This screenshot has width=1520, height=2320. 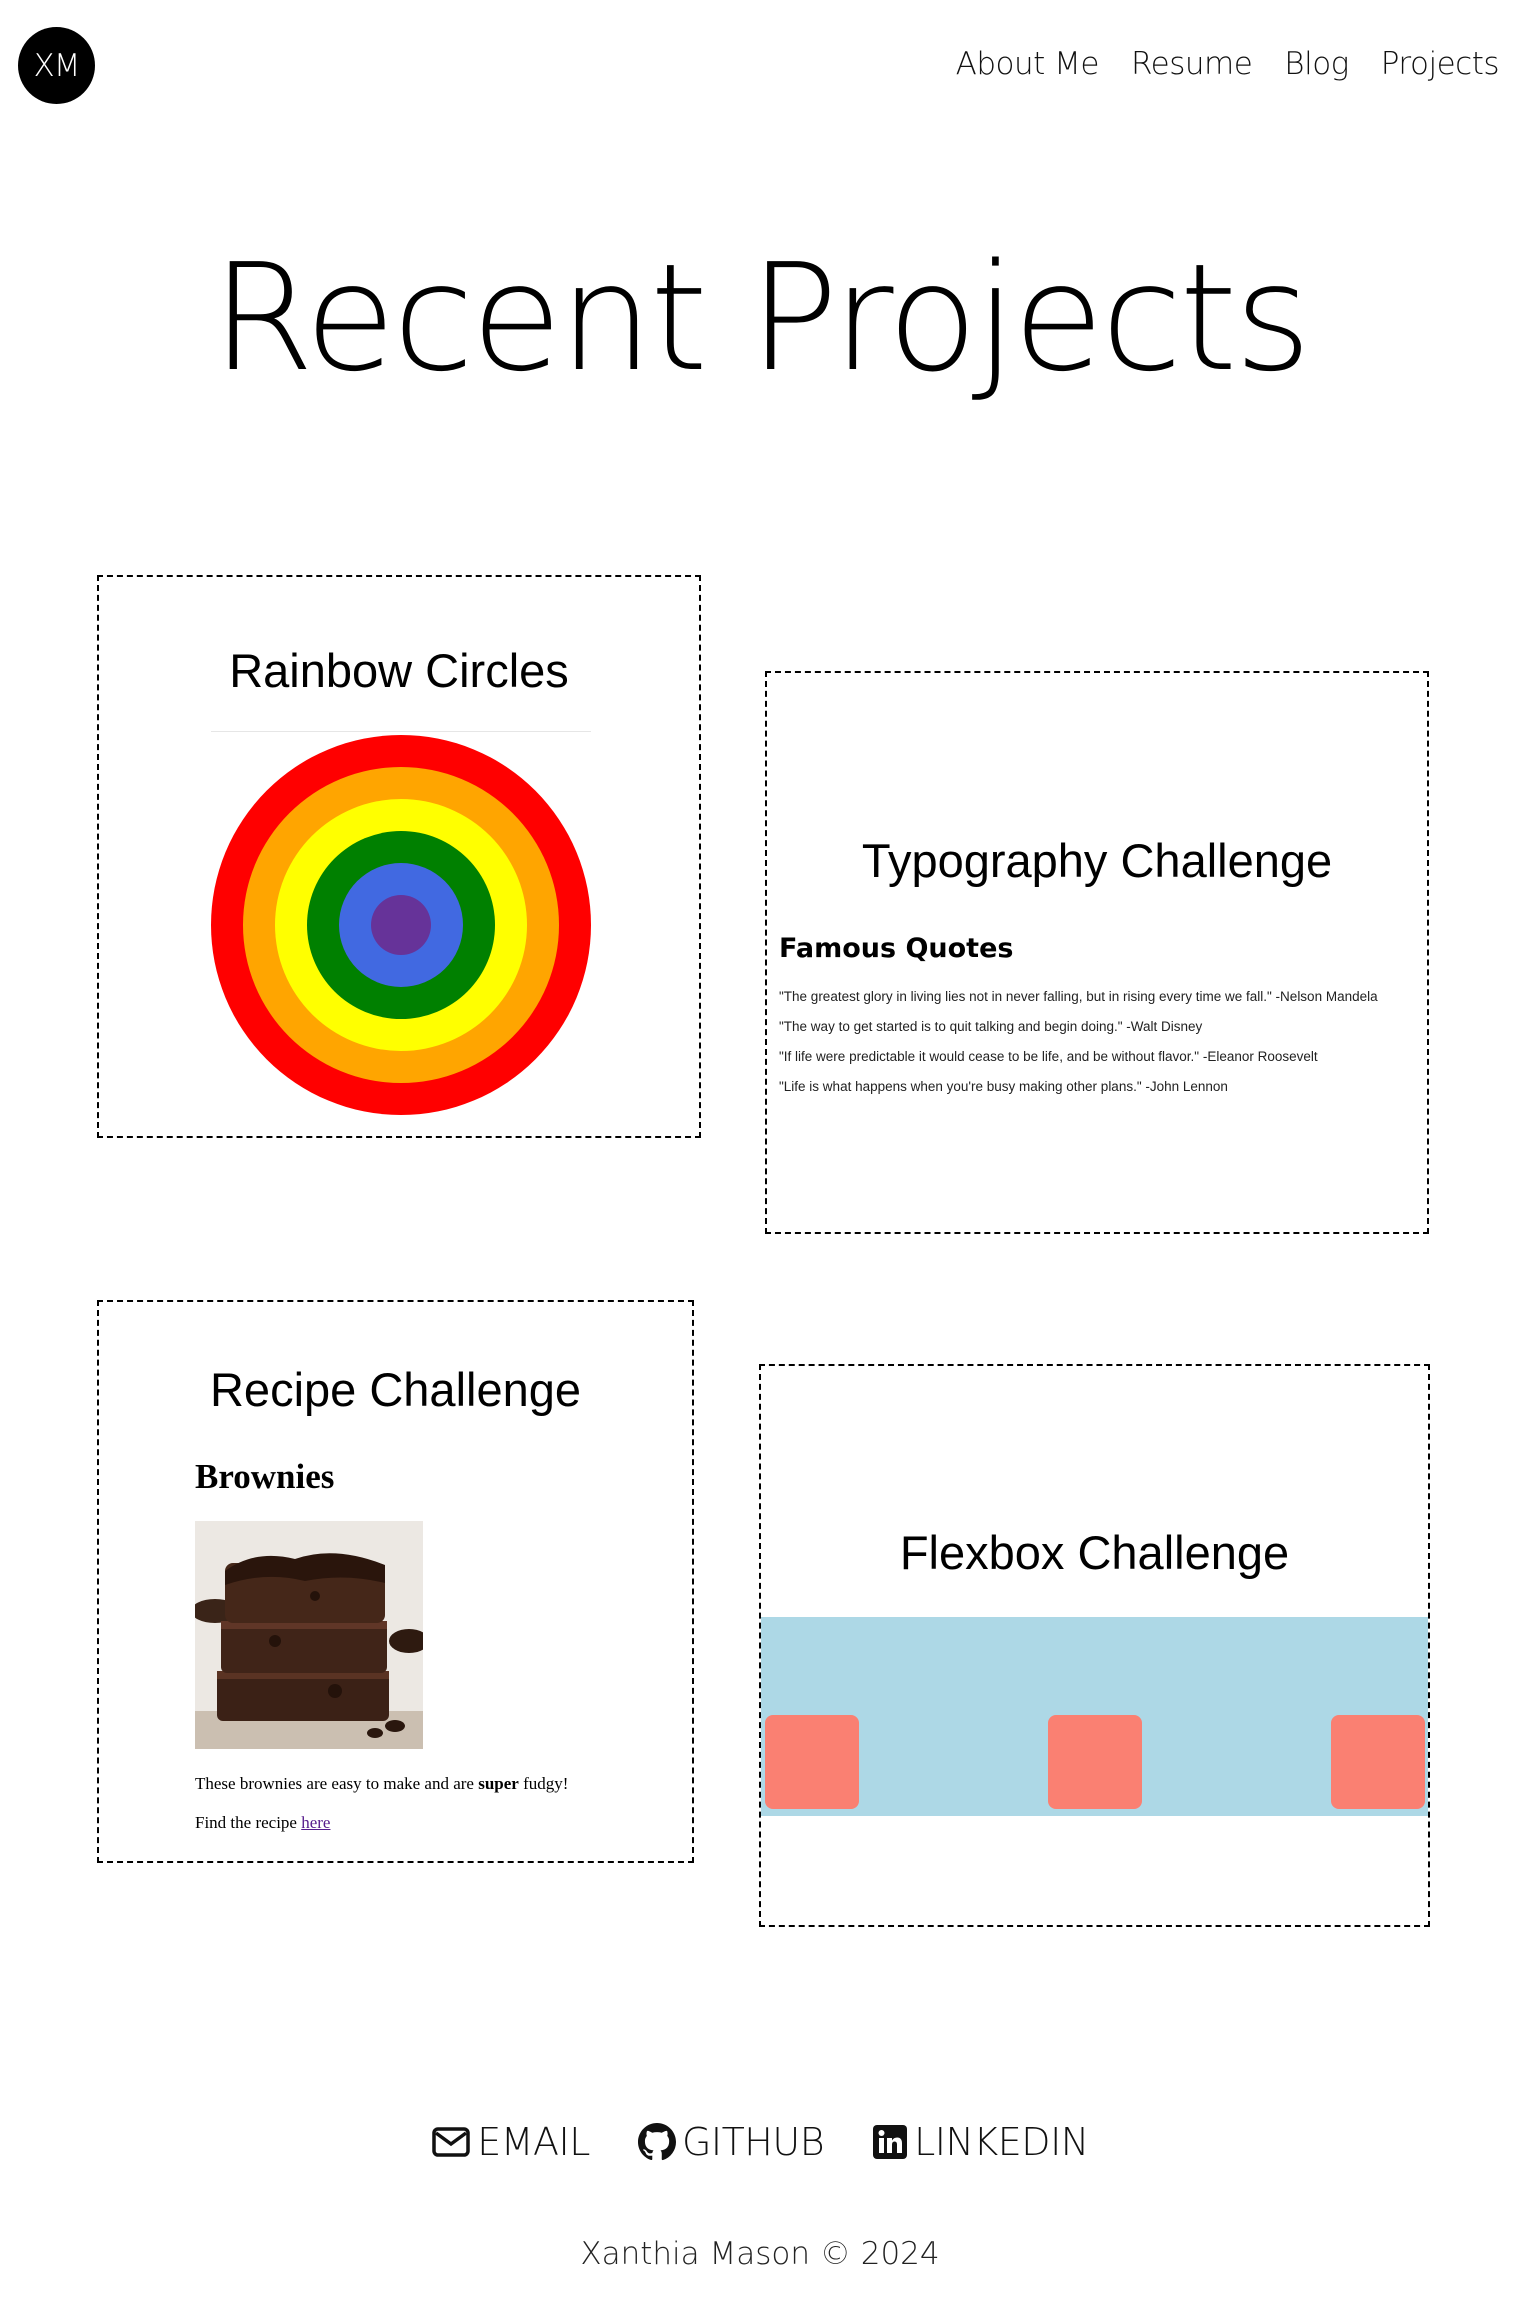 I want to click on flex-container, so click(x=1094, y=1716).